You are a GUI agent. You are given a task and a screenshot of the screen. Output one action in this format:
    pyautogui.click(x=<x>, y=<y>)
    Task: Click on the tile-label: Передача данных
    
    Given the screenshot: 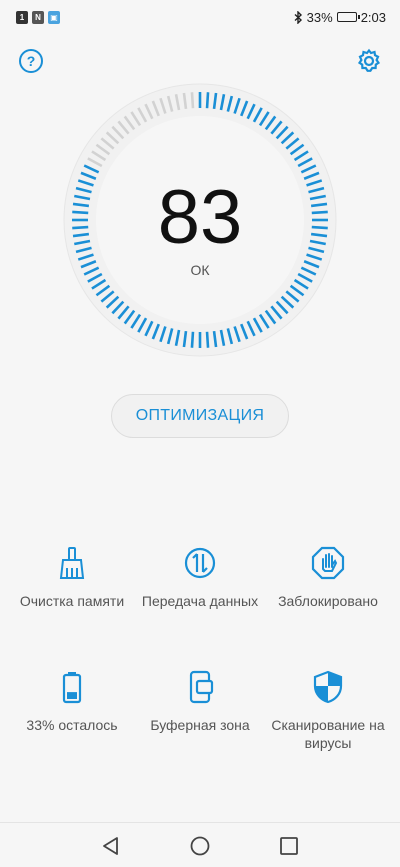 What is the action you would take?
    pyautogui.click(x=200, y=601)
    